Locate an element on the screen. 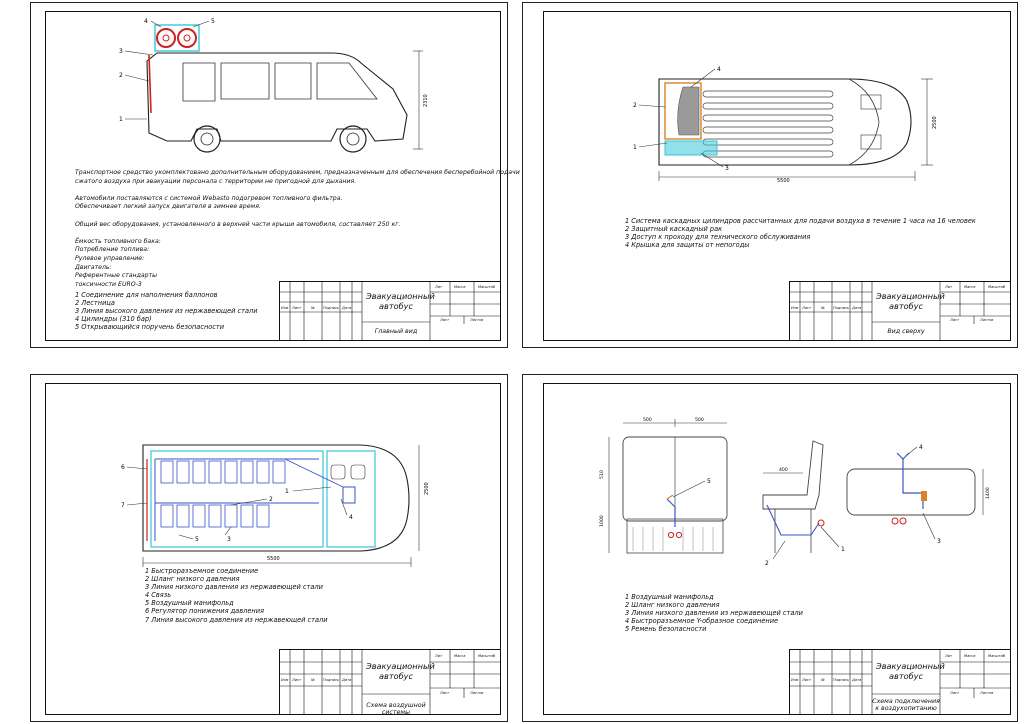 The height and width of the screenshot is (724, 1024). dimension-height-top: 510 is located at coordinates (602, 474).